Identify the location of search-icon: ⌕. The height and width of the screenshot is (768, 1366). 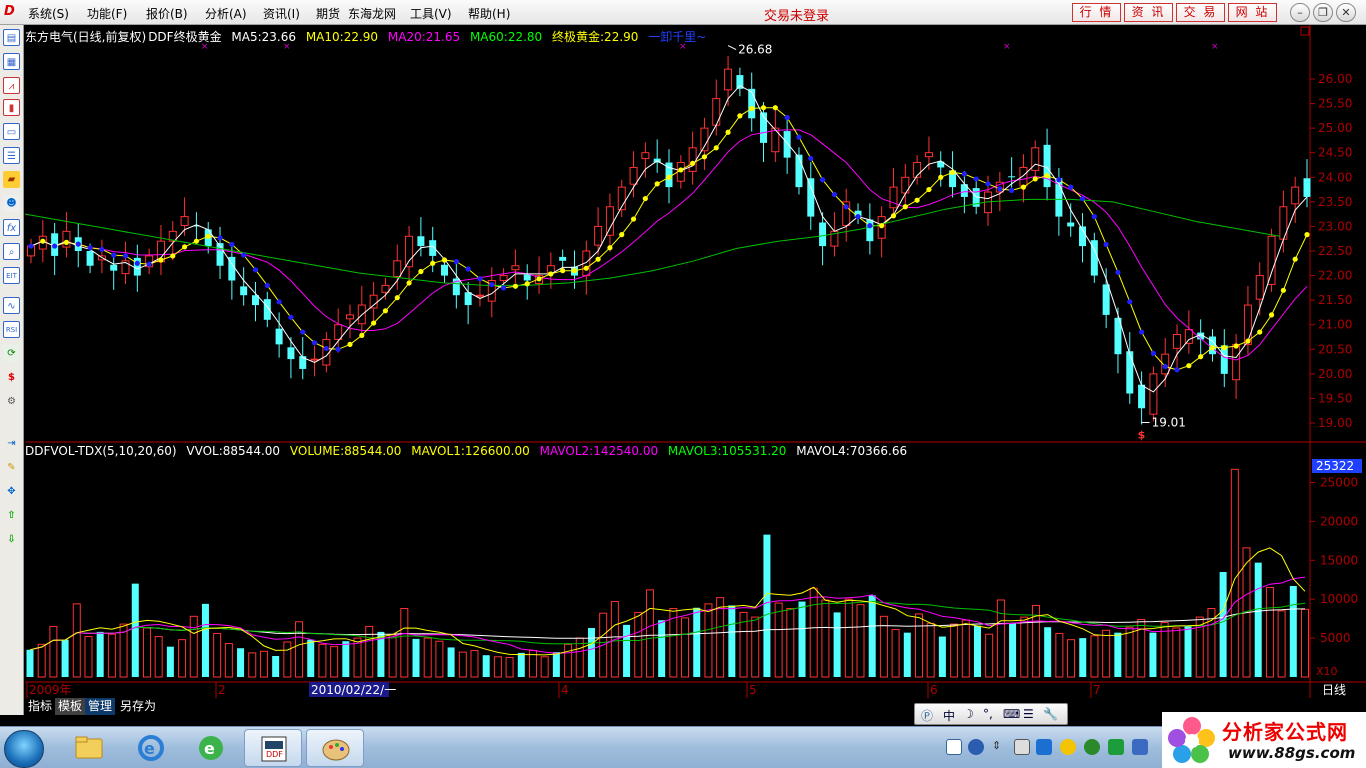
(11, 251).